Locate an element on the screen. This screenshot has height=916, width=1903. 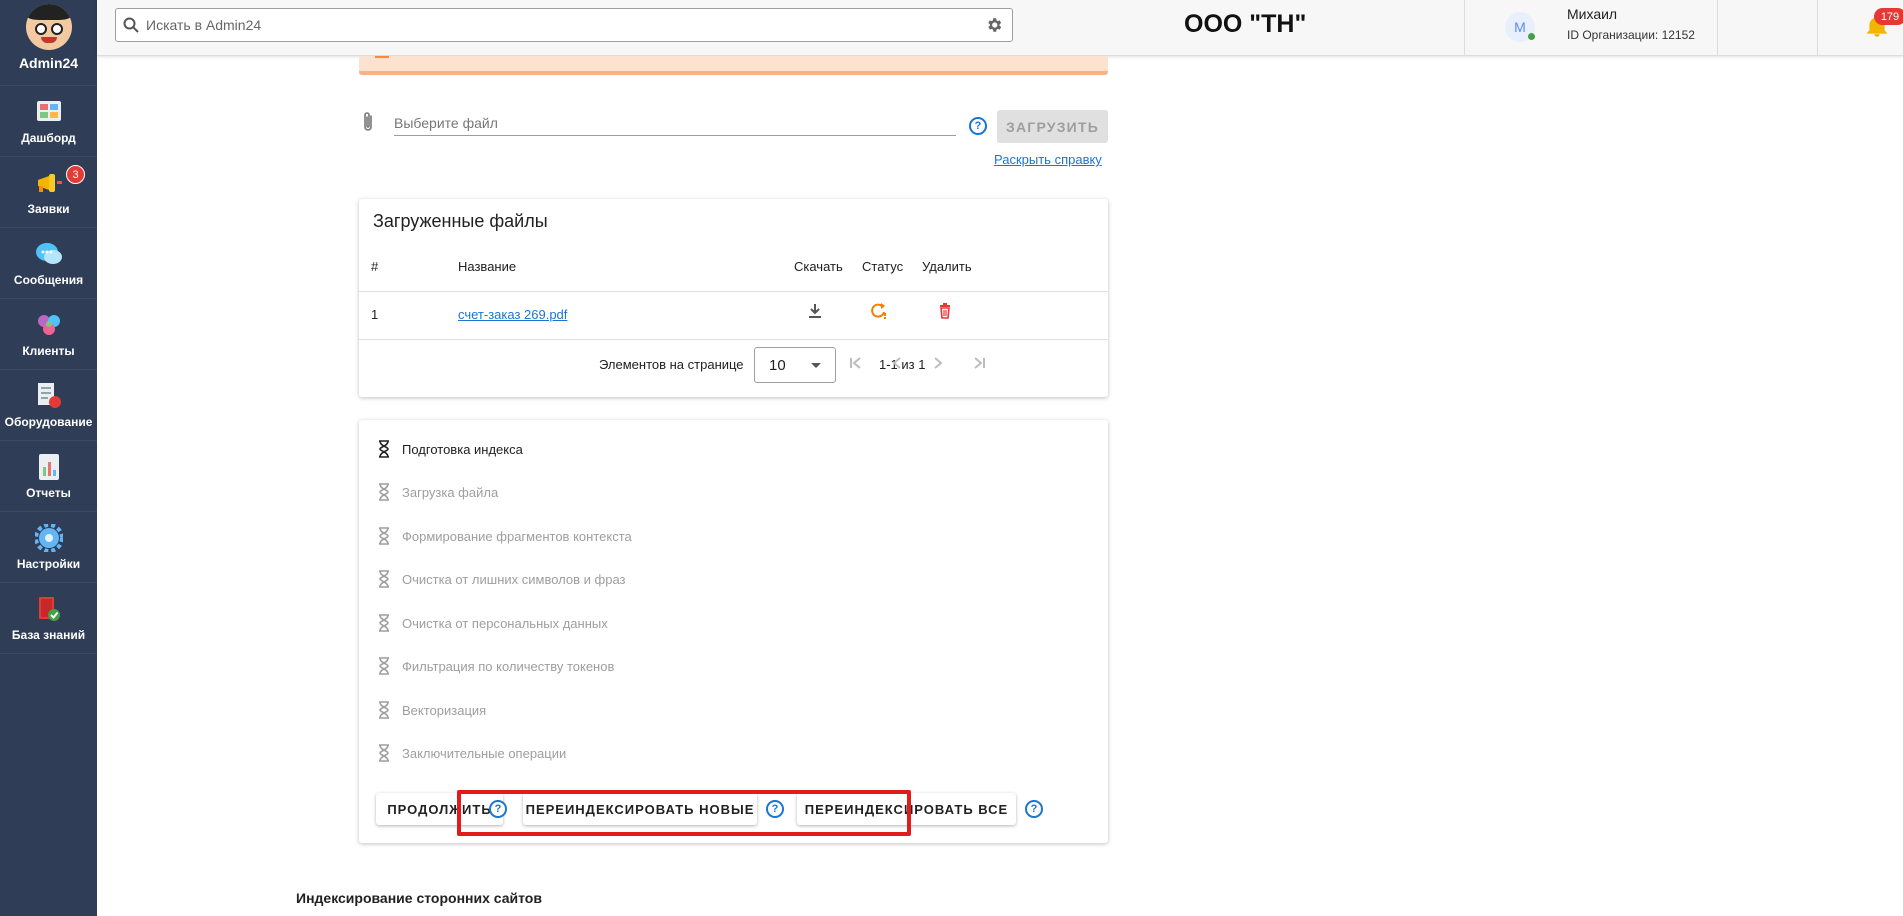
download-icon is located at coordinates (815, 312).